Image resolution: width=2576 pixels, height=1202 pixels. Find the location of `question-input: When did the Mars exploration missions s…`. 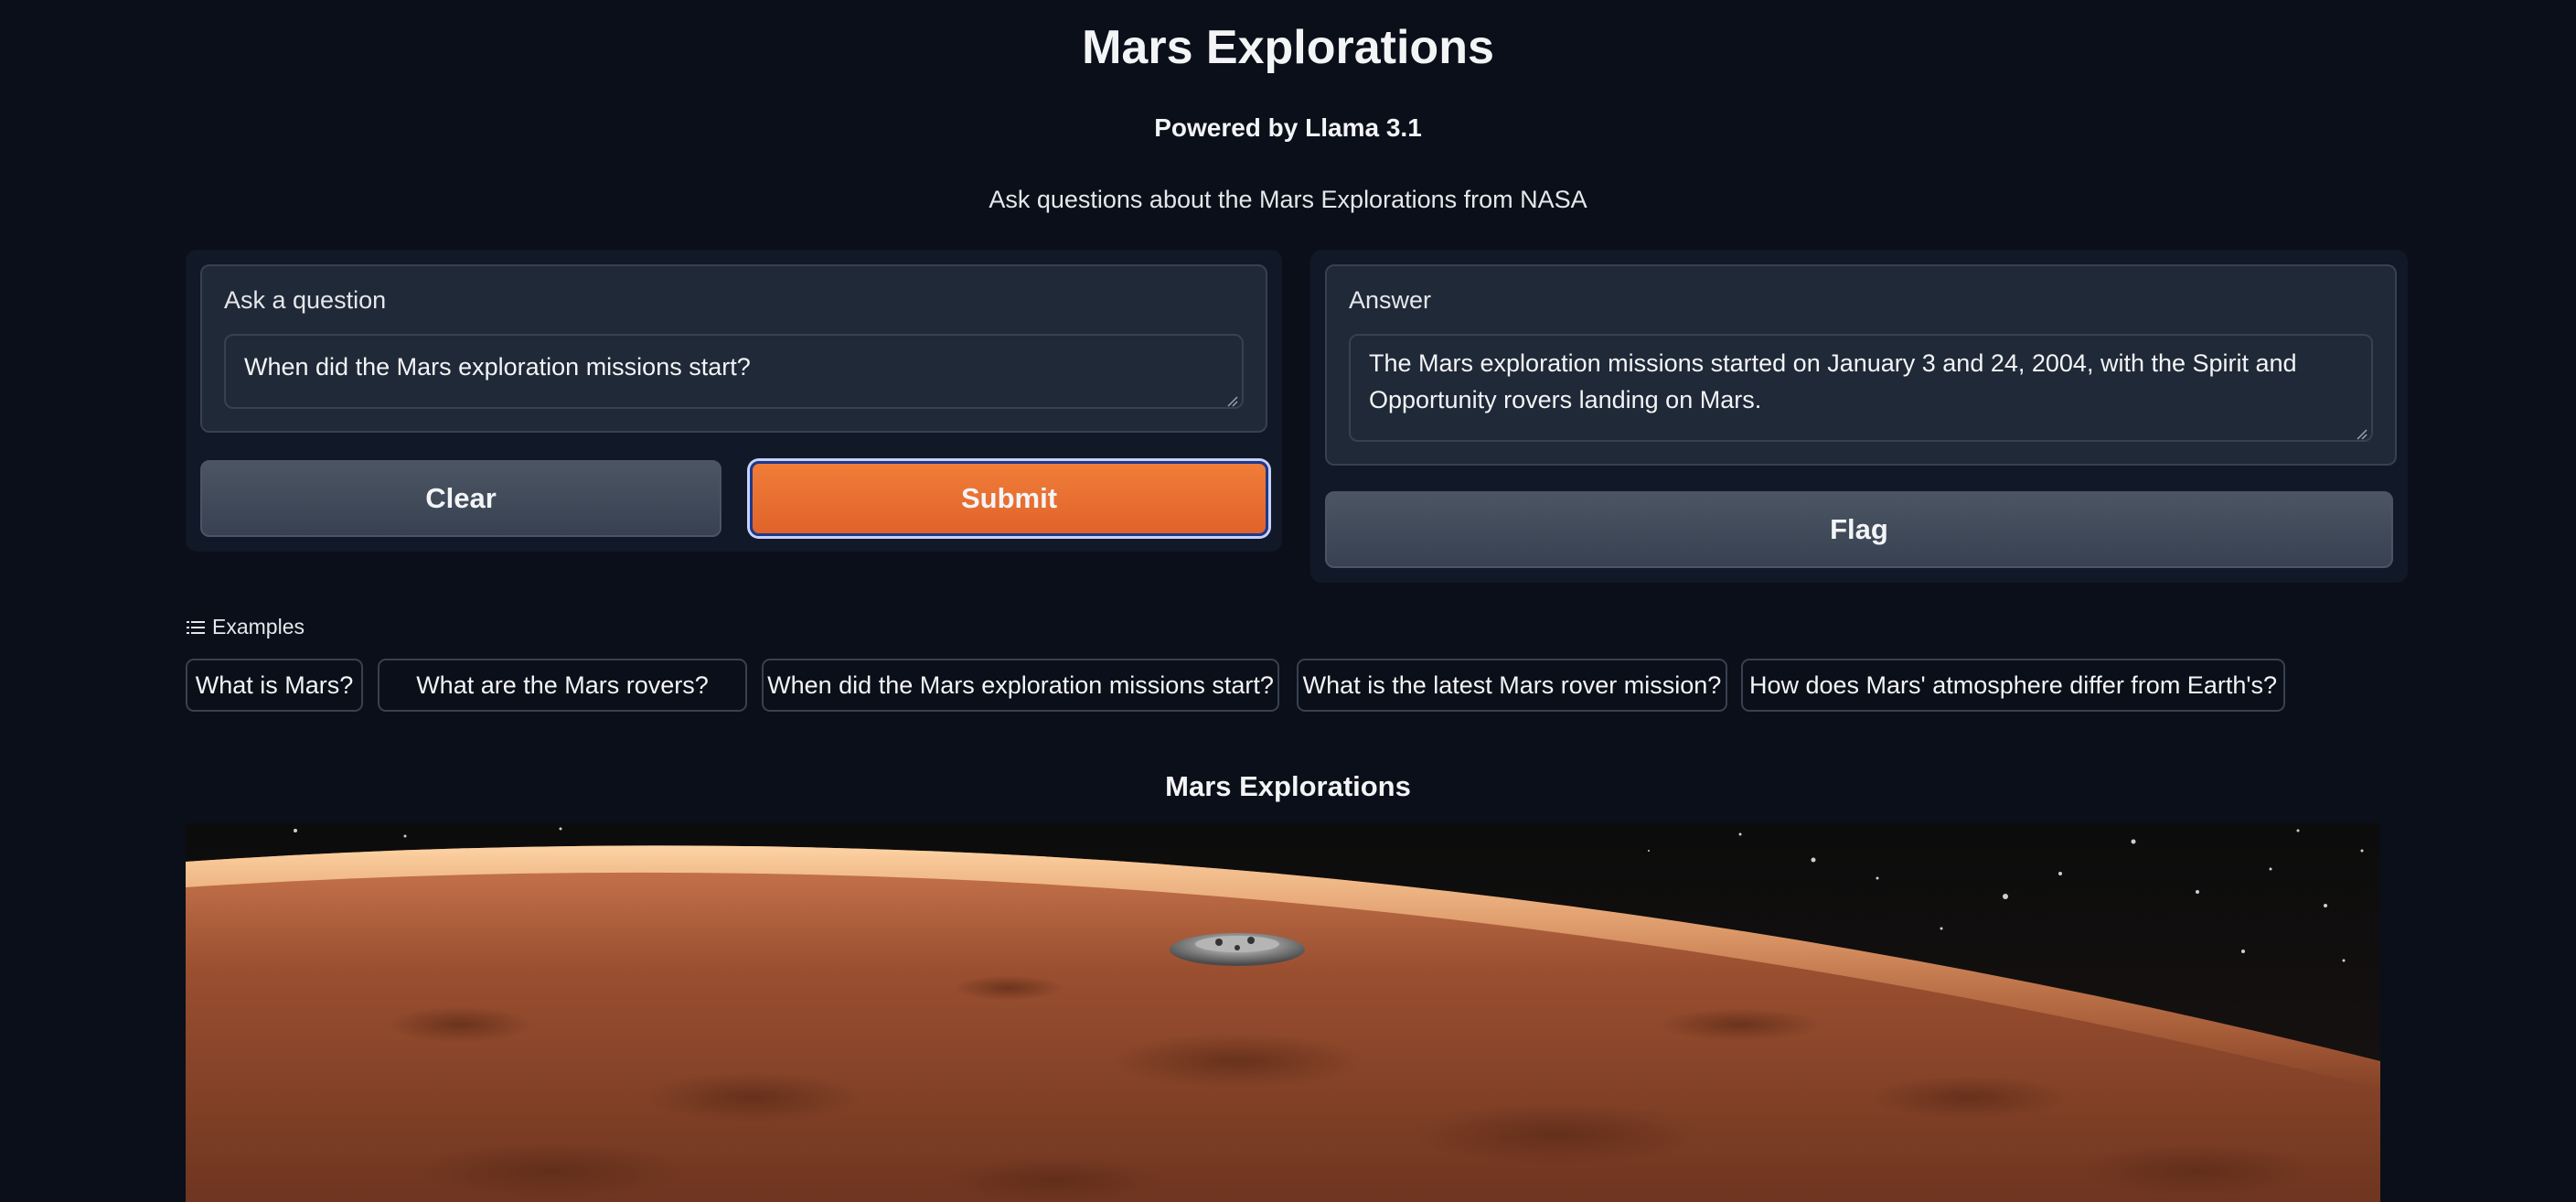

question-input: When did the Mars exploration missions s… is located at coordinates (734, 371).